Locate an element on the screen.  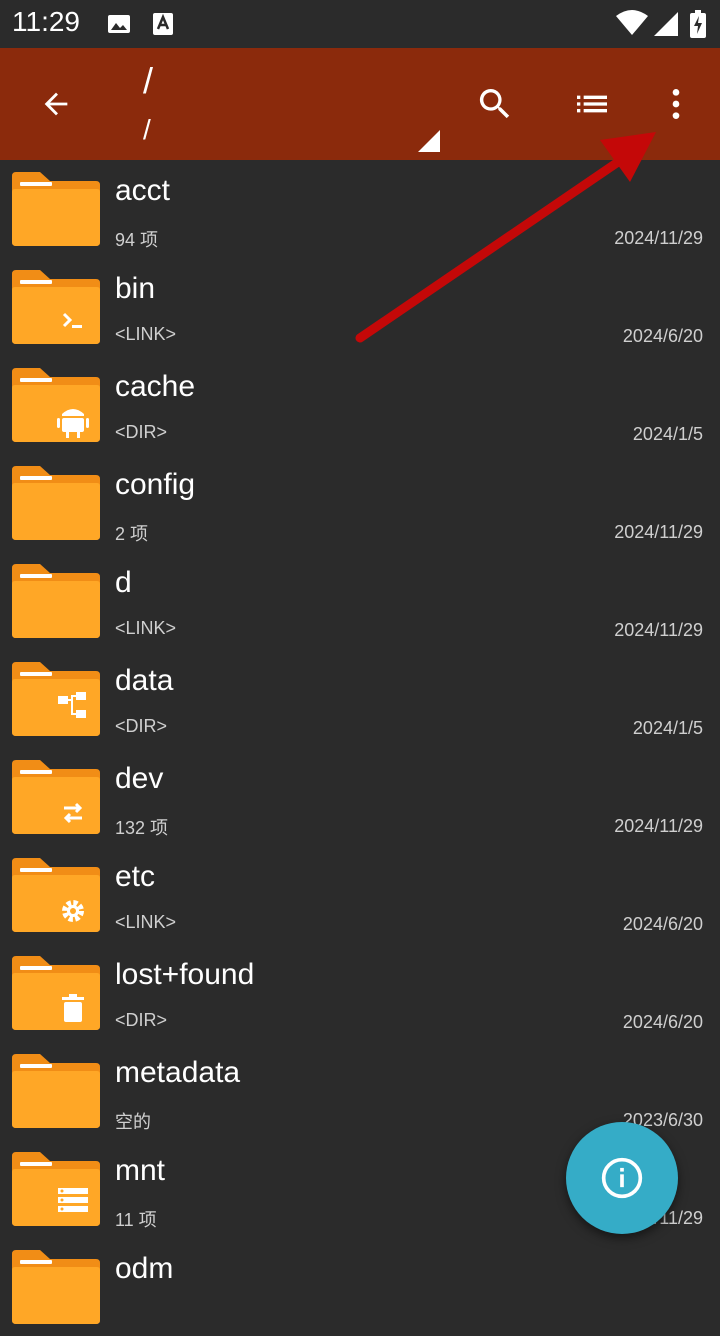
file-name: acct is located at coordinates (143, 190).